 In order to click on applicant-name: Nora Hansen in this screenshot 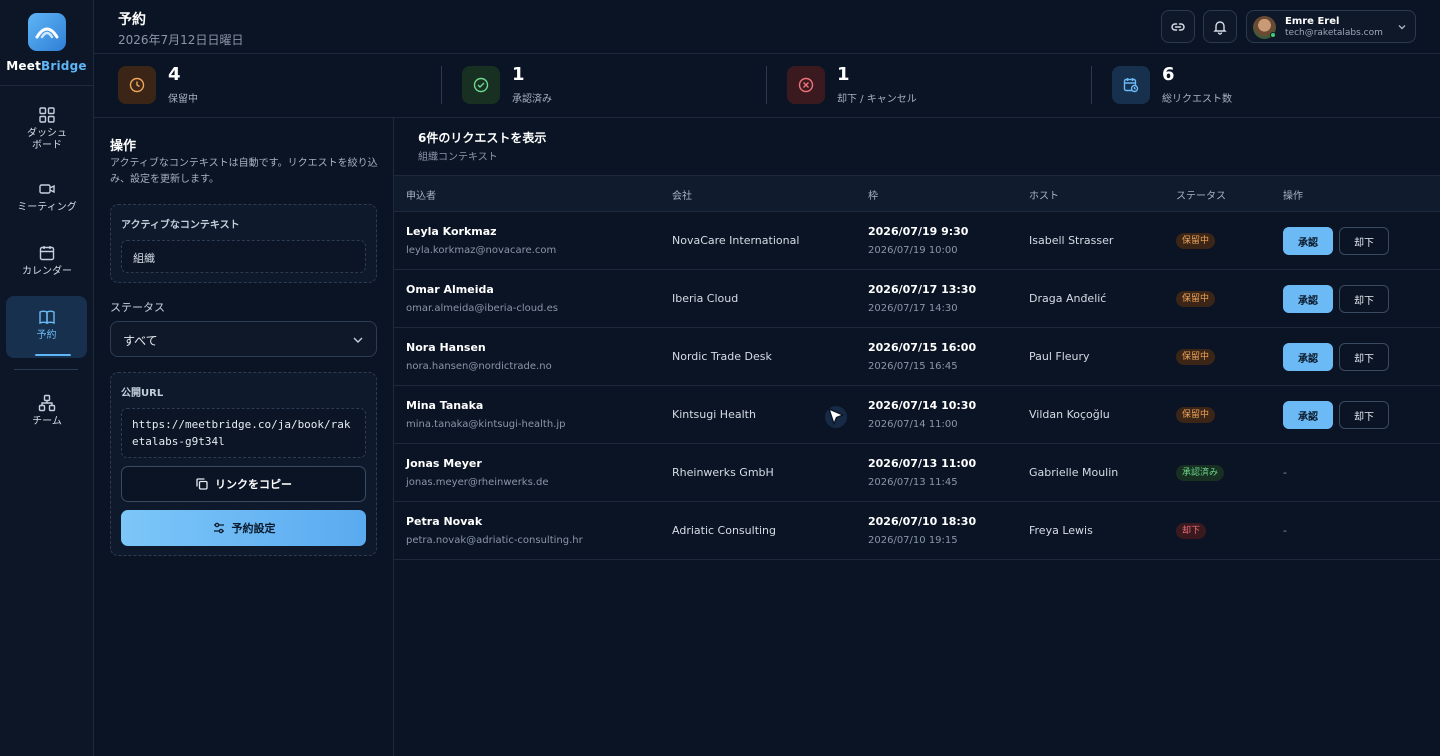, I will do `click(446, 347)`.